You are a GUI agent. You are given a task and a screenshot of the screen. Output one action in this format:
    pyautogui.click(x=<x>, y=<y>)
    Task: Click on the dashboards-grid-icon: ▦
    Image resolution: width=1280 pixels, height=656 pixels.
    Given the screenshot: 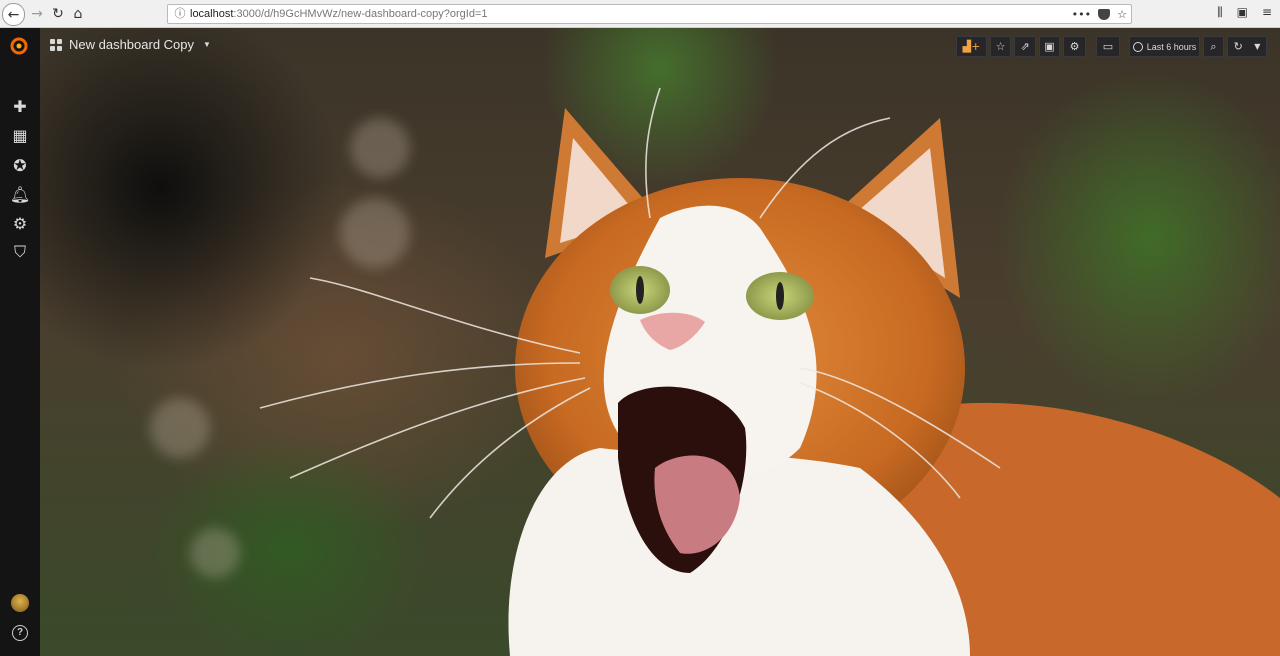 What is the action you would take?
    pyautogui.click(x=20, y=135)
    